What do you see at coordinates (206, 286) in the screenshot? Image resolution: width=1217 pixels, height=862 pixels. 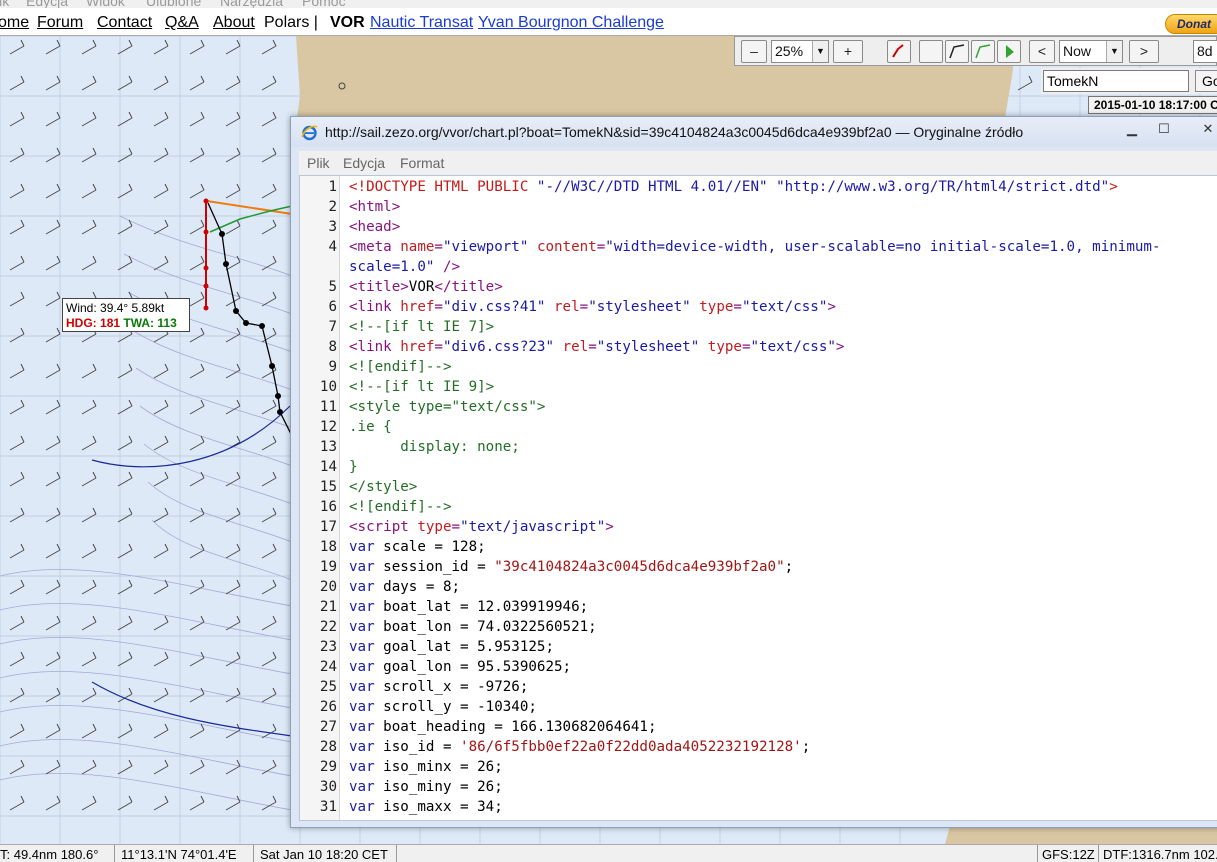 I see `route-point` at bounding box center [206, 286].